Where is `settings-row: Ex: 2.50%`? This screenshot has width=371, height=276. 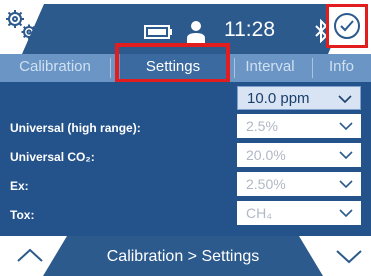 settings-row: Ex: 2.50% is located at coordinates (185, 187).